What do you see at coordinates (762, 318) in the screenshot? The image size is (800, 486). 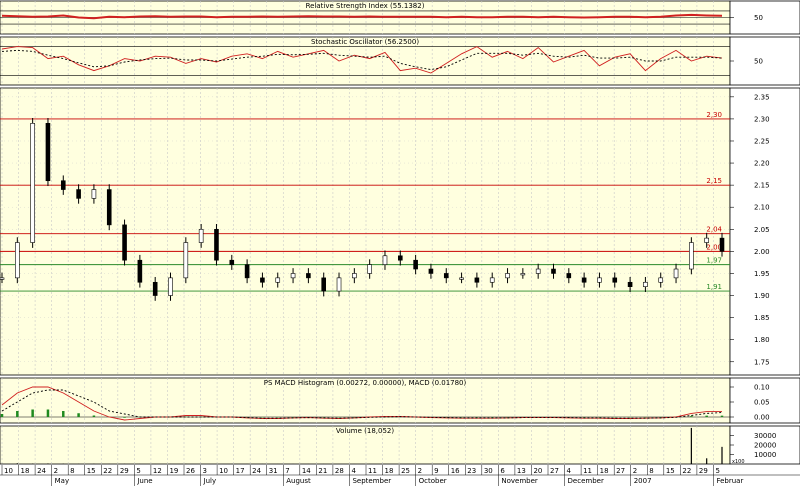 I see `y-tick-label: 1.85` at bounding box center [762, 318].